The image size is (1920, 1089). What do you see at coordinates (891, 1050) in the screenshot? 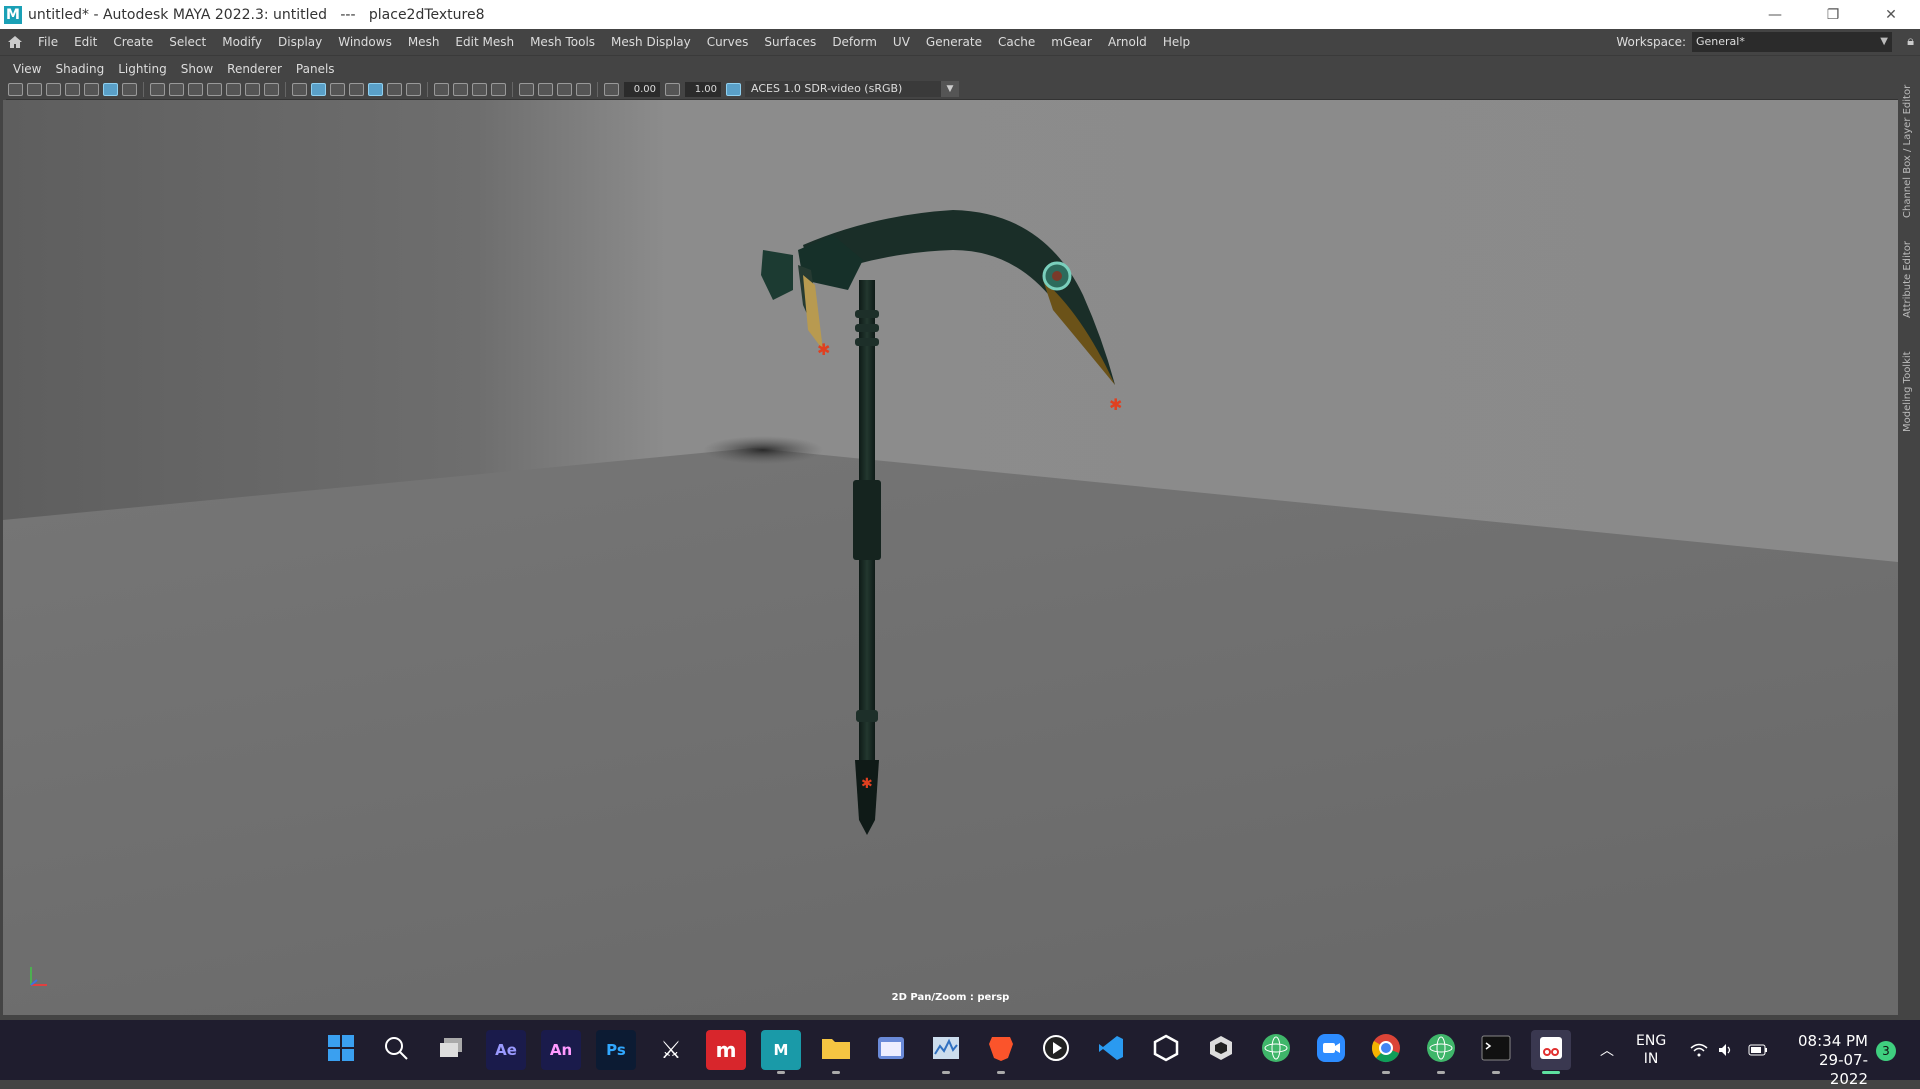
I see `taskbar-app-window-button` at bounding box center [891, 1050].